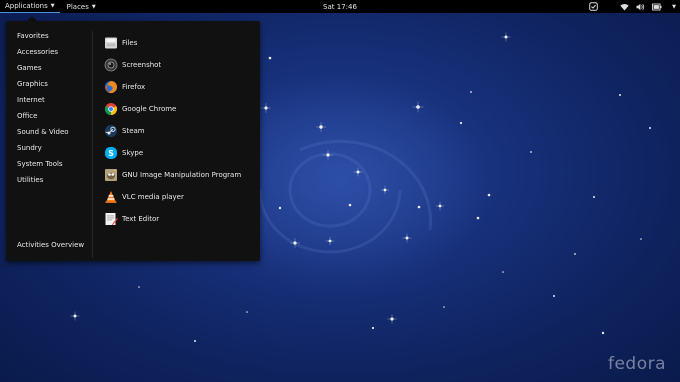 The height and width of the screenshot is (382, 680). Describe the element at coordinates (172, 153) in the screenshot. I see `app-item-skype: S Skype` at that location.